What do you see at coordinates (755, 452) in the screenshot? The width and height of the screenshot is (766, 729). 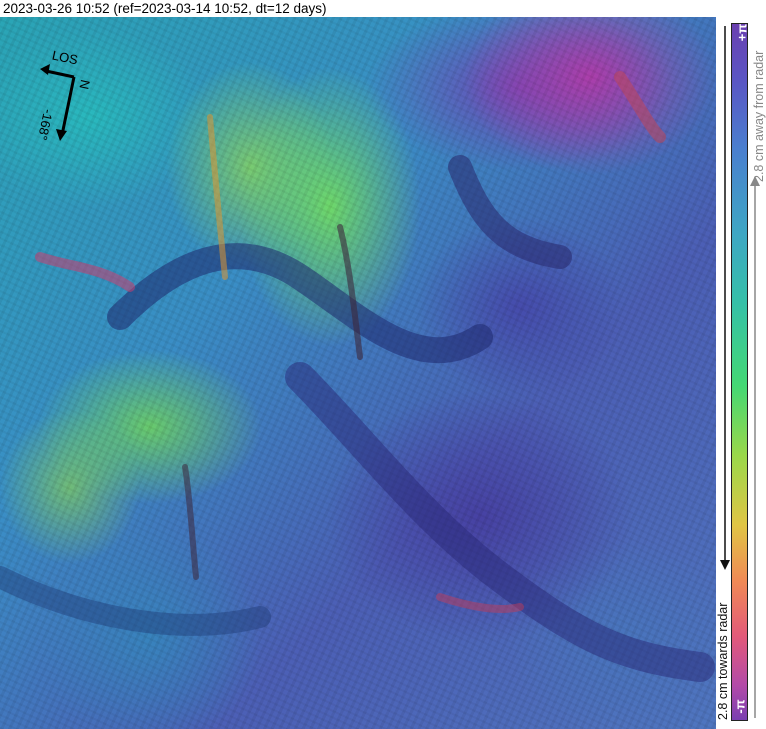 I see `away-axis-line` at bounding box center [755, 452].